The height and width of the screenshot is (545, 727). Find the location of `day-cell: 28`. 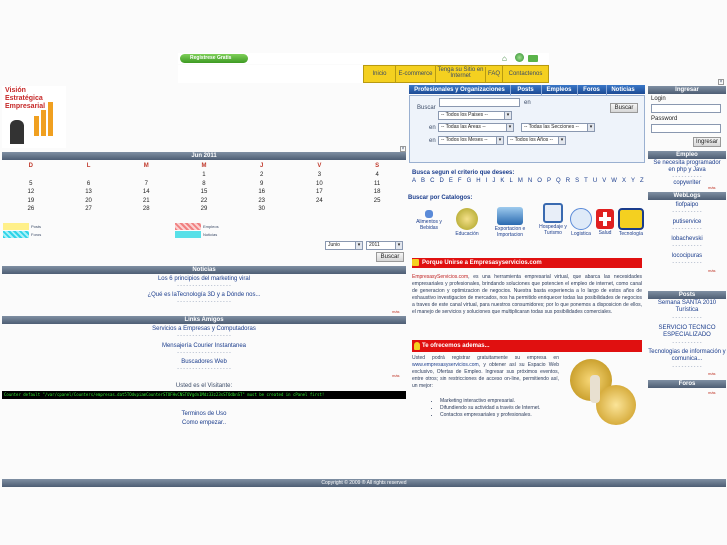

day-cell: 28 is located at coordinates (146, 209).